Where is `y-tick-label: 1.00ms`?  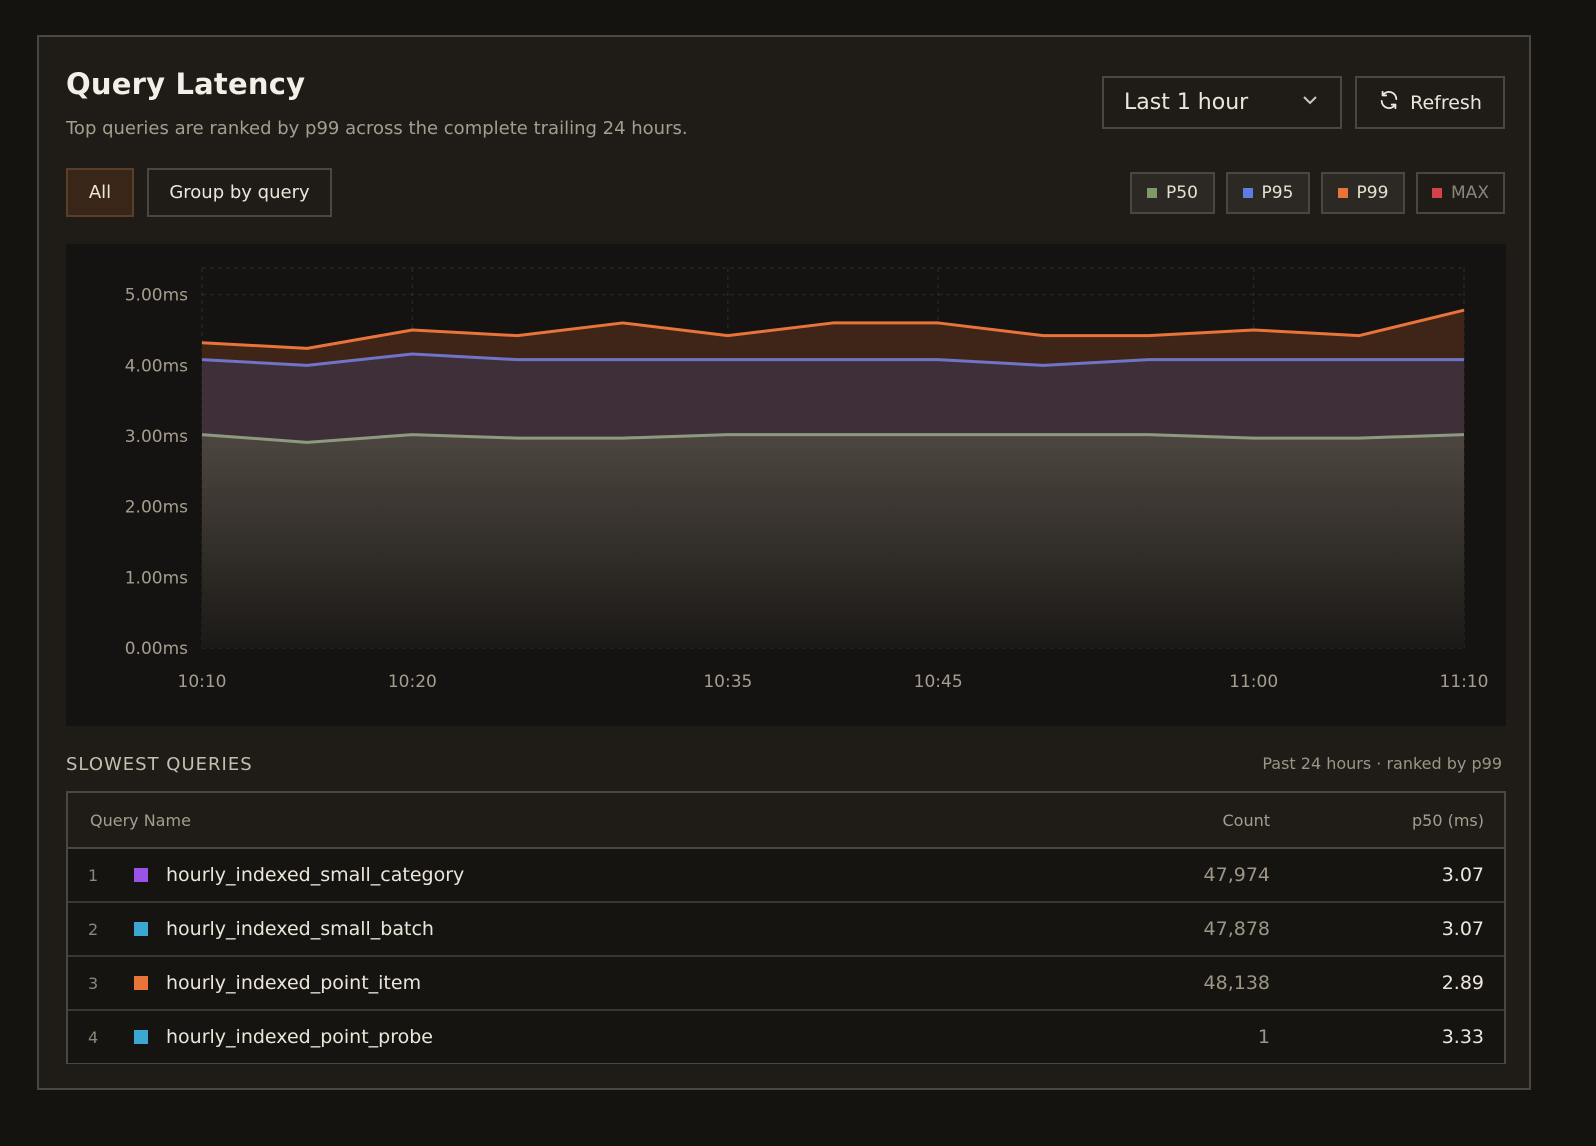
y-tick-label: 1.00ms is located at coordinates (156, 578).